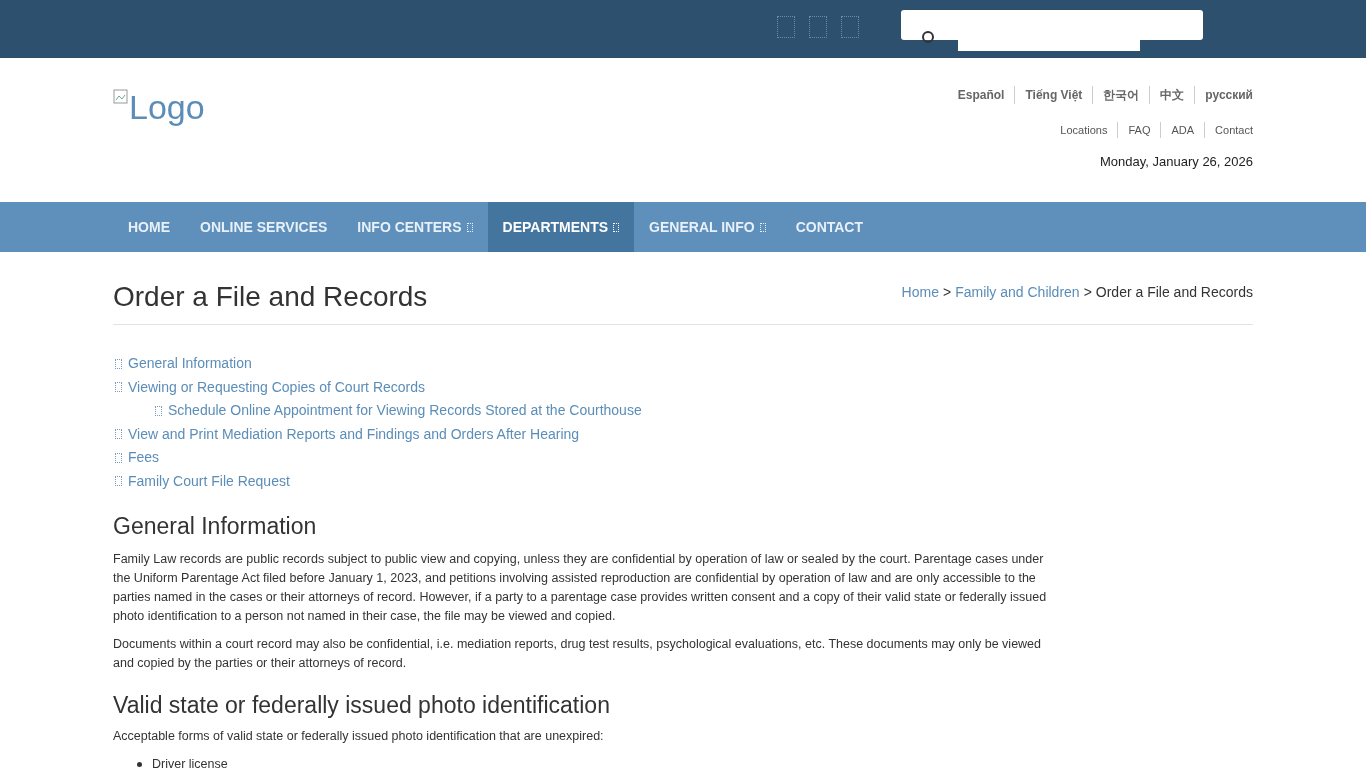  What do you see at coordinates (362, 705) in the screenshot?
I see `section-heading: Valid state or federally issued photo identification` at bounding box center [362, 705].